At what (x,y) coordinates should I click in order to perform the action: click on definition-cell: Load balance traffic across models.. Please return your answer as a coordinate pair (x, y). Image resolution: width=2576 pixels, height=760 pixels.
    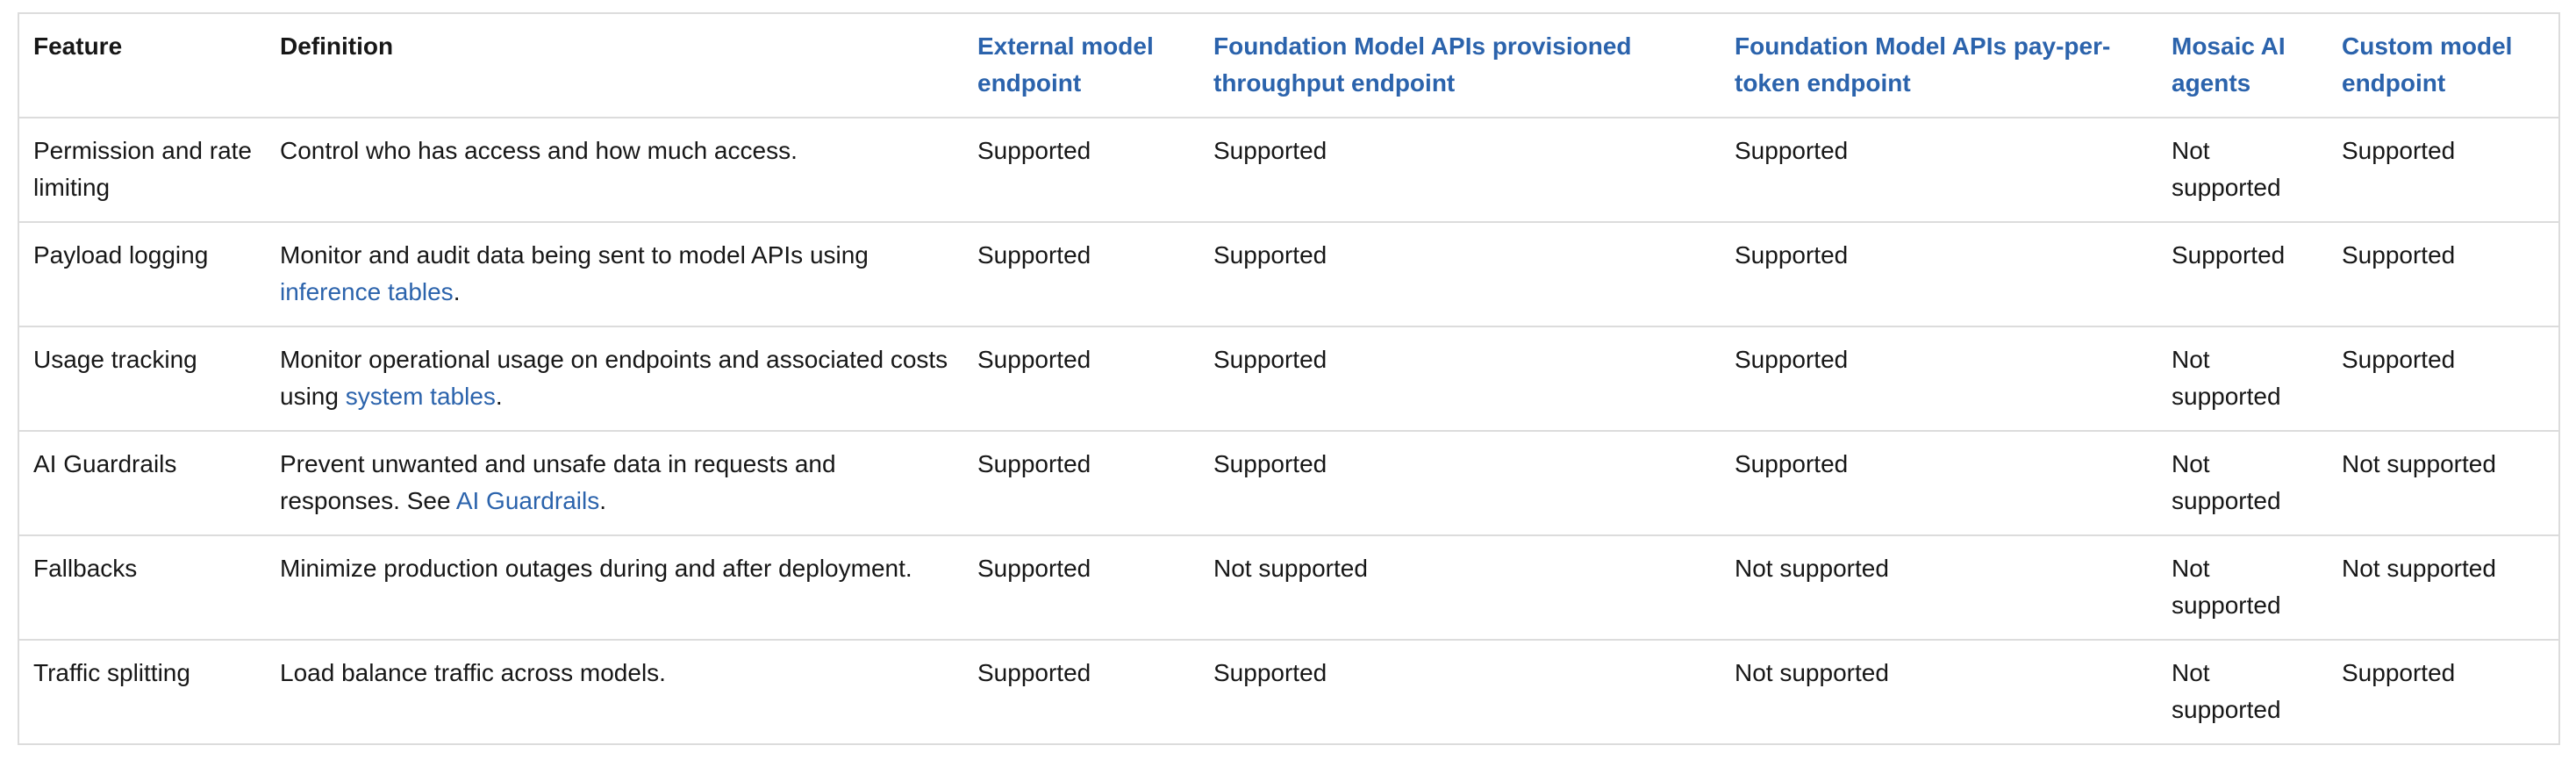
    Looking at the image, I should click on (614, 693).